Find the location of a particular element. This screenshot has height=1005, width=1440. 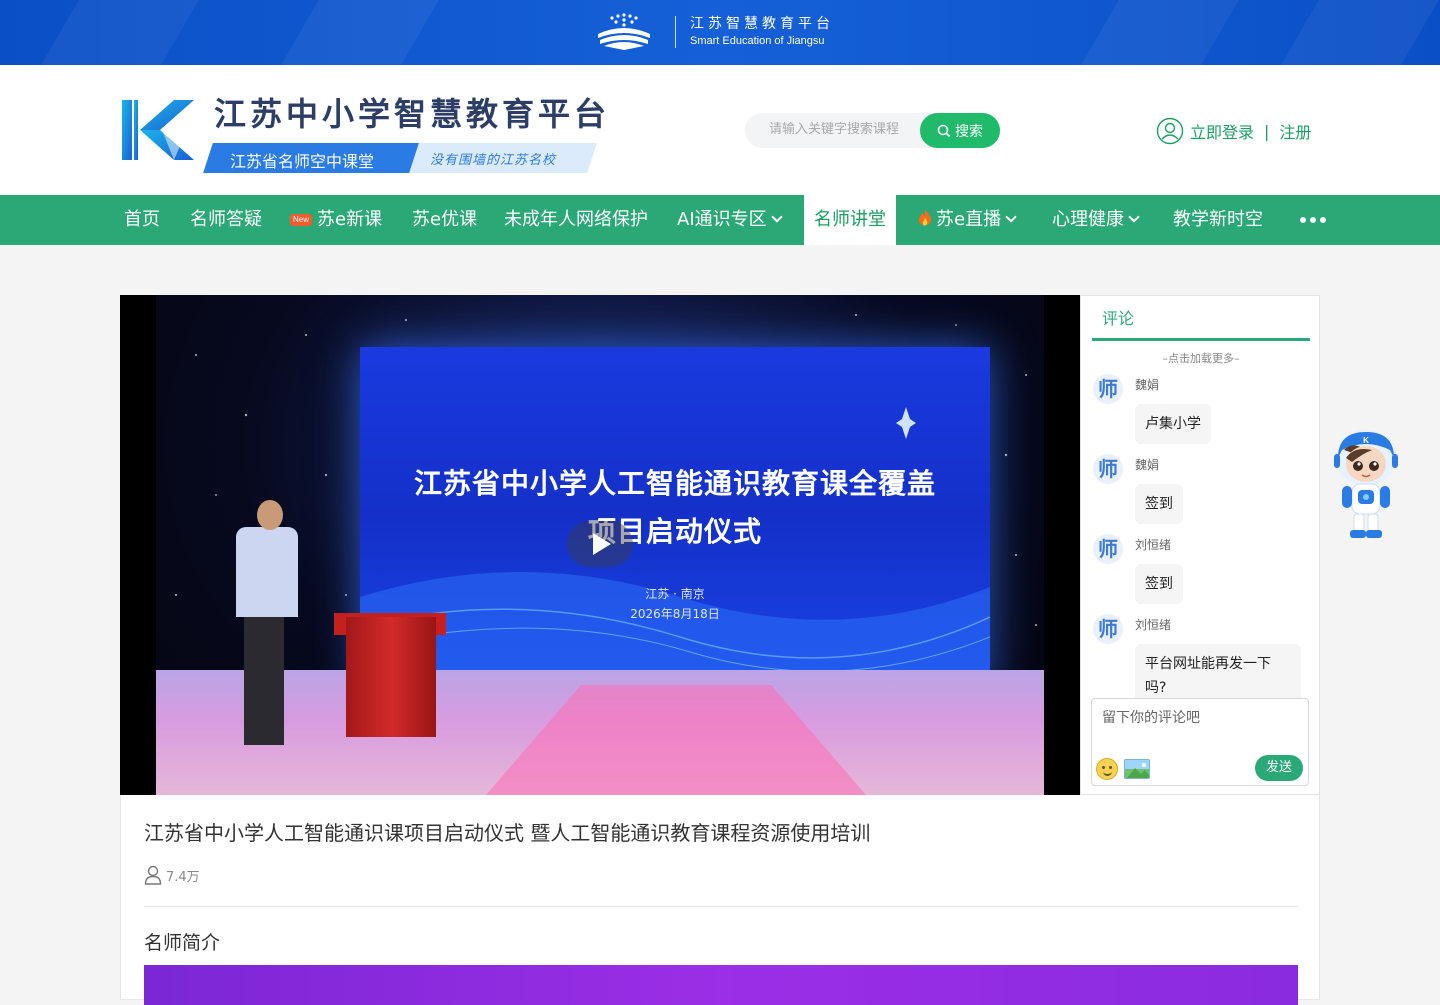

screen-location: 江苏 · 南京 is located at coordinates (675, 594).